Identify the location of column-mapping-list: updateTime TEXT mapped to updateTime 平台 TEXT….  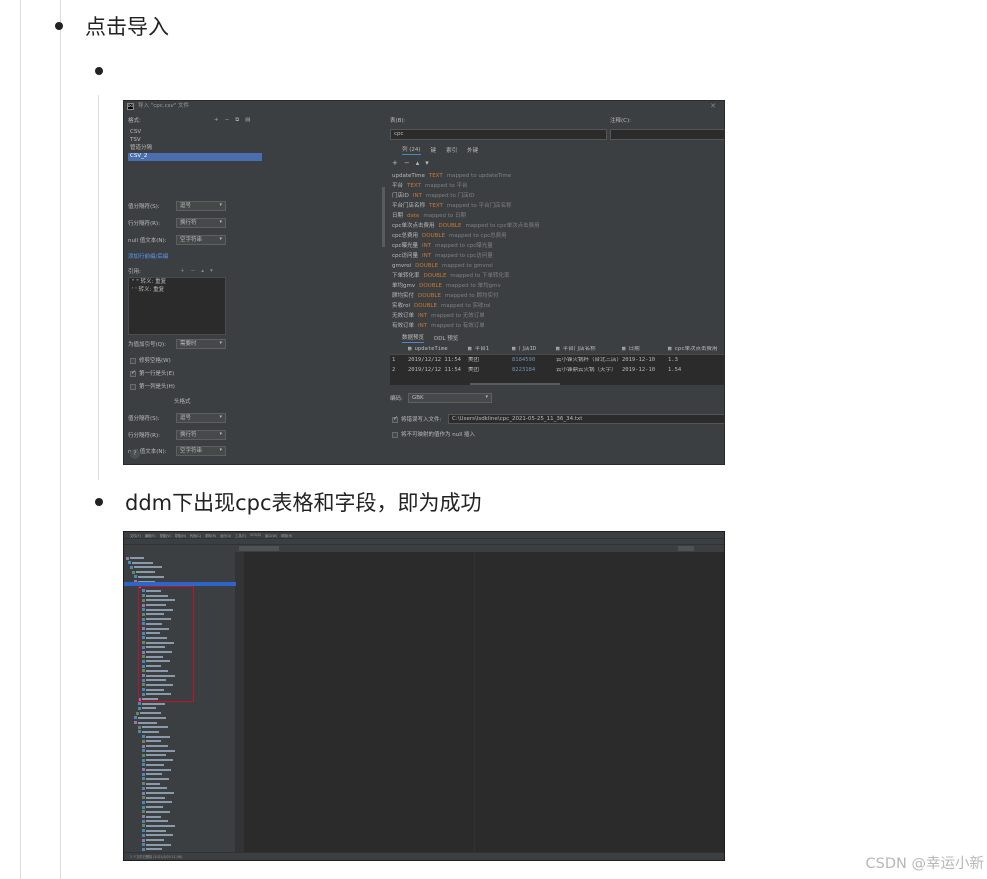
(558, 251).